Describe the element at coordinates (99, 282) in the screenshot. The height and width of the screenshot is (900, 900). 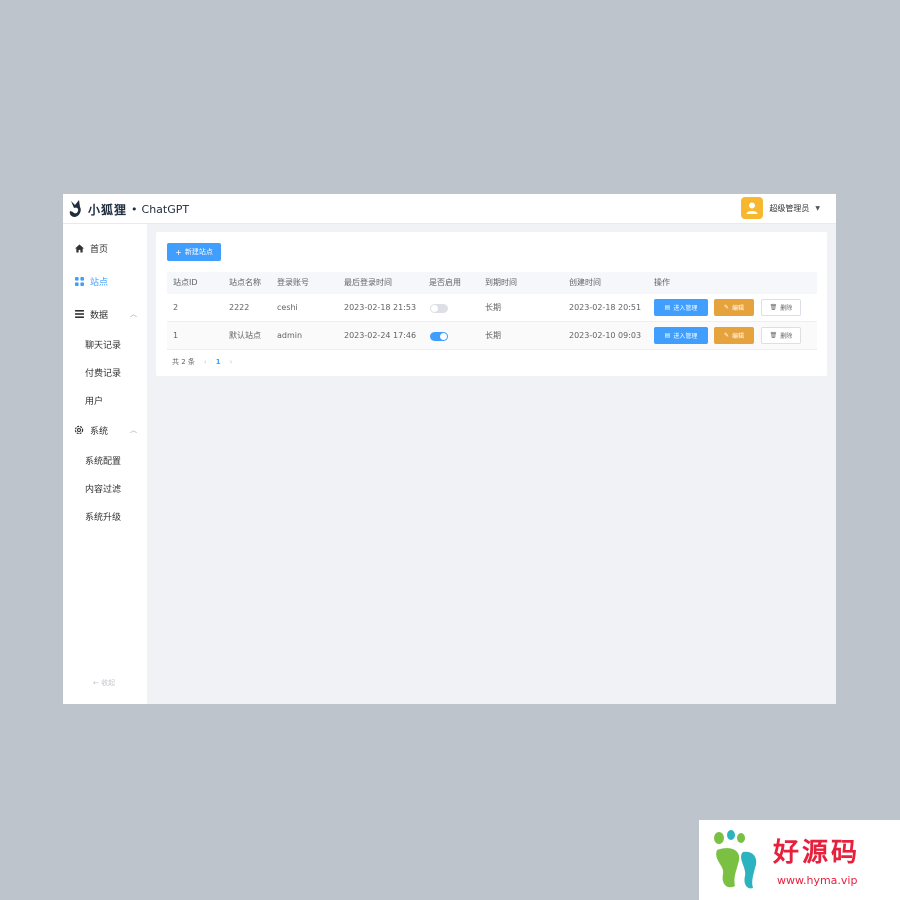
I see `sidebar-item-label: 站点` at that location.